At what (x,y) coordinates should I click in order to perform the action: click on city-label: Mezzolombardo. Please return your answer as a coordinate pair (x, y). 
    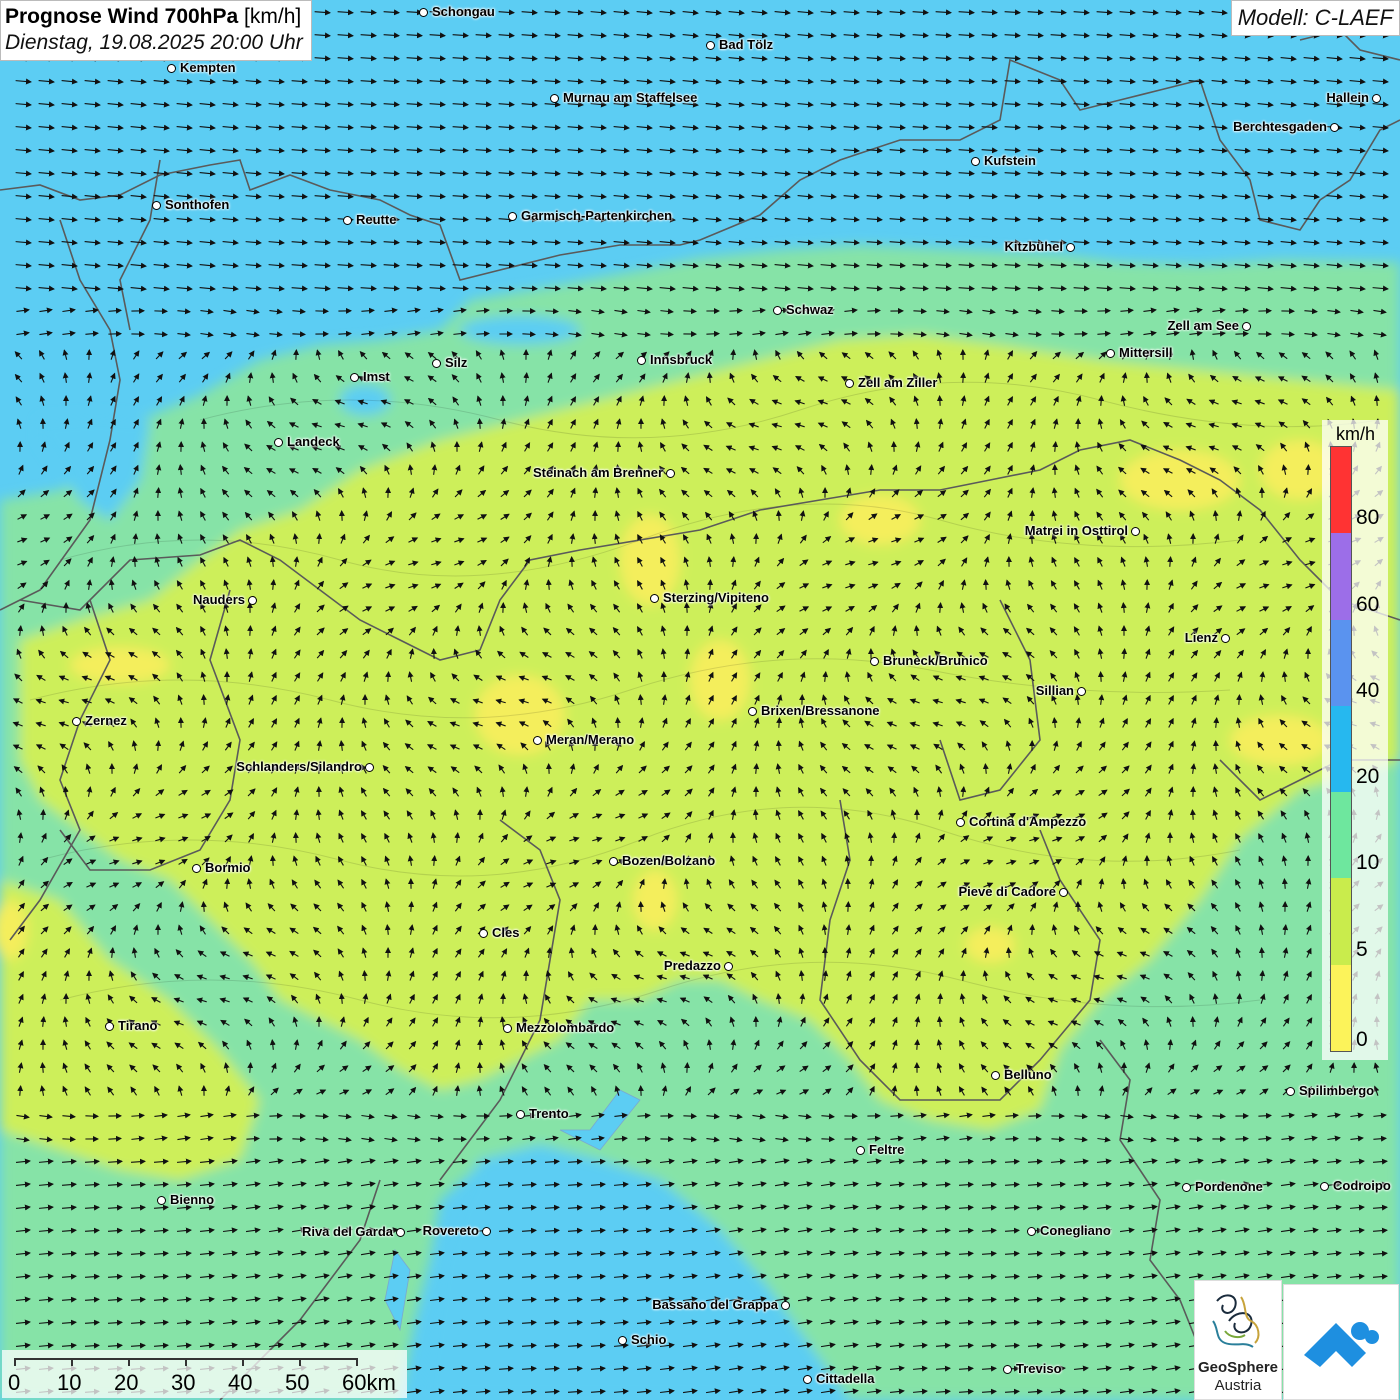
    Looking at the image, I should click on (565, 1027).